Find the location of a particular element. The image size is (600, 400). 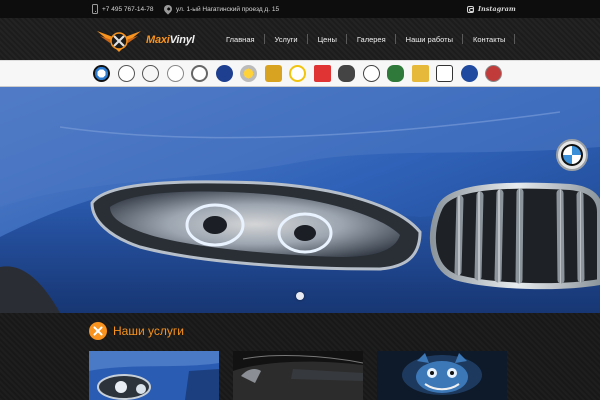

brand-logo-land-rover-icon is located at coordinates (395, 73).